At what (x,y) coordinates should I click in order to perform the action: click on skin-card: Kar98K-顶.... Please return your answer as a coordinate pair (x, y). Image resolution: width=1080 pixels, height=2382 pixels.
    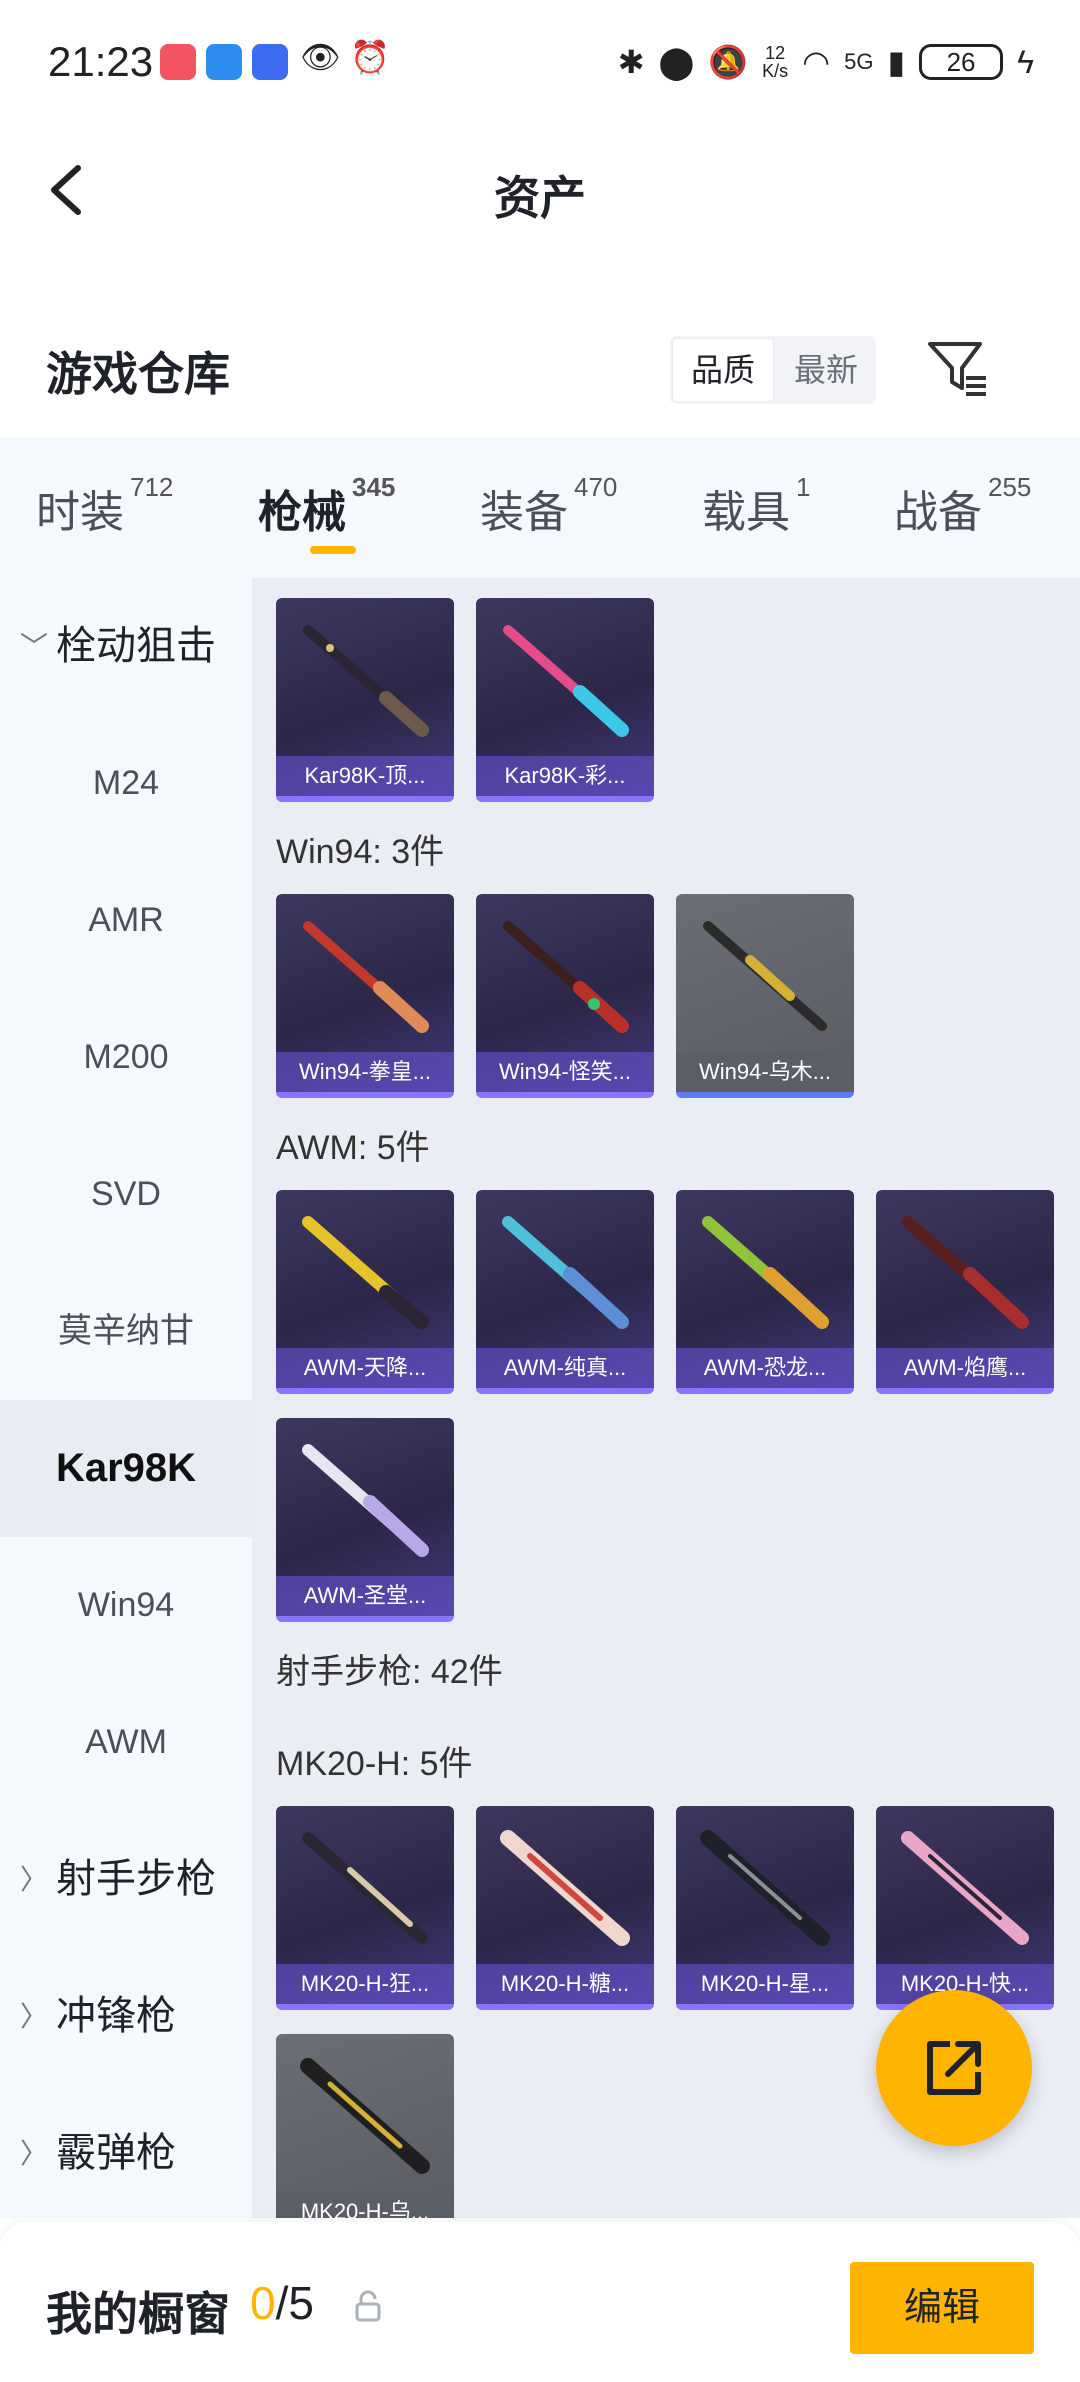
    Looking at the image, I should click on (365, 700).